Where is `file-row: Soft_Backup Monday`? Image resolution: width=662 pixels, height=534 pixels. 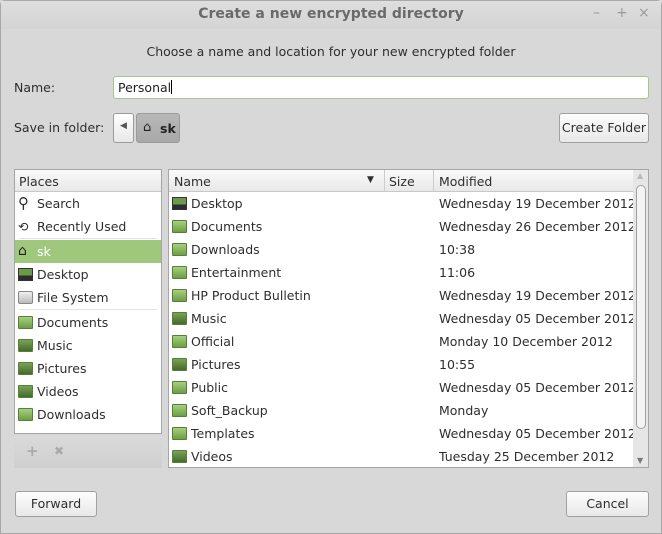 file-row: Soft_Backup Monday is located at coordinates (401, 410).